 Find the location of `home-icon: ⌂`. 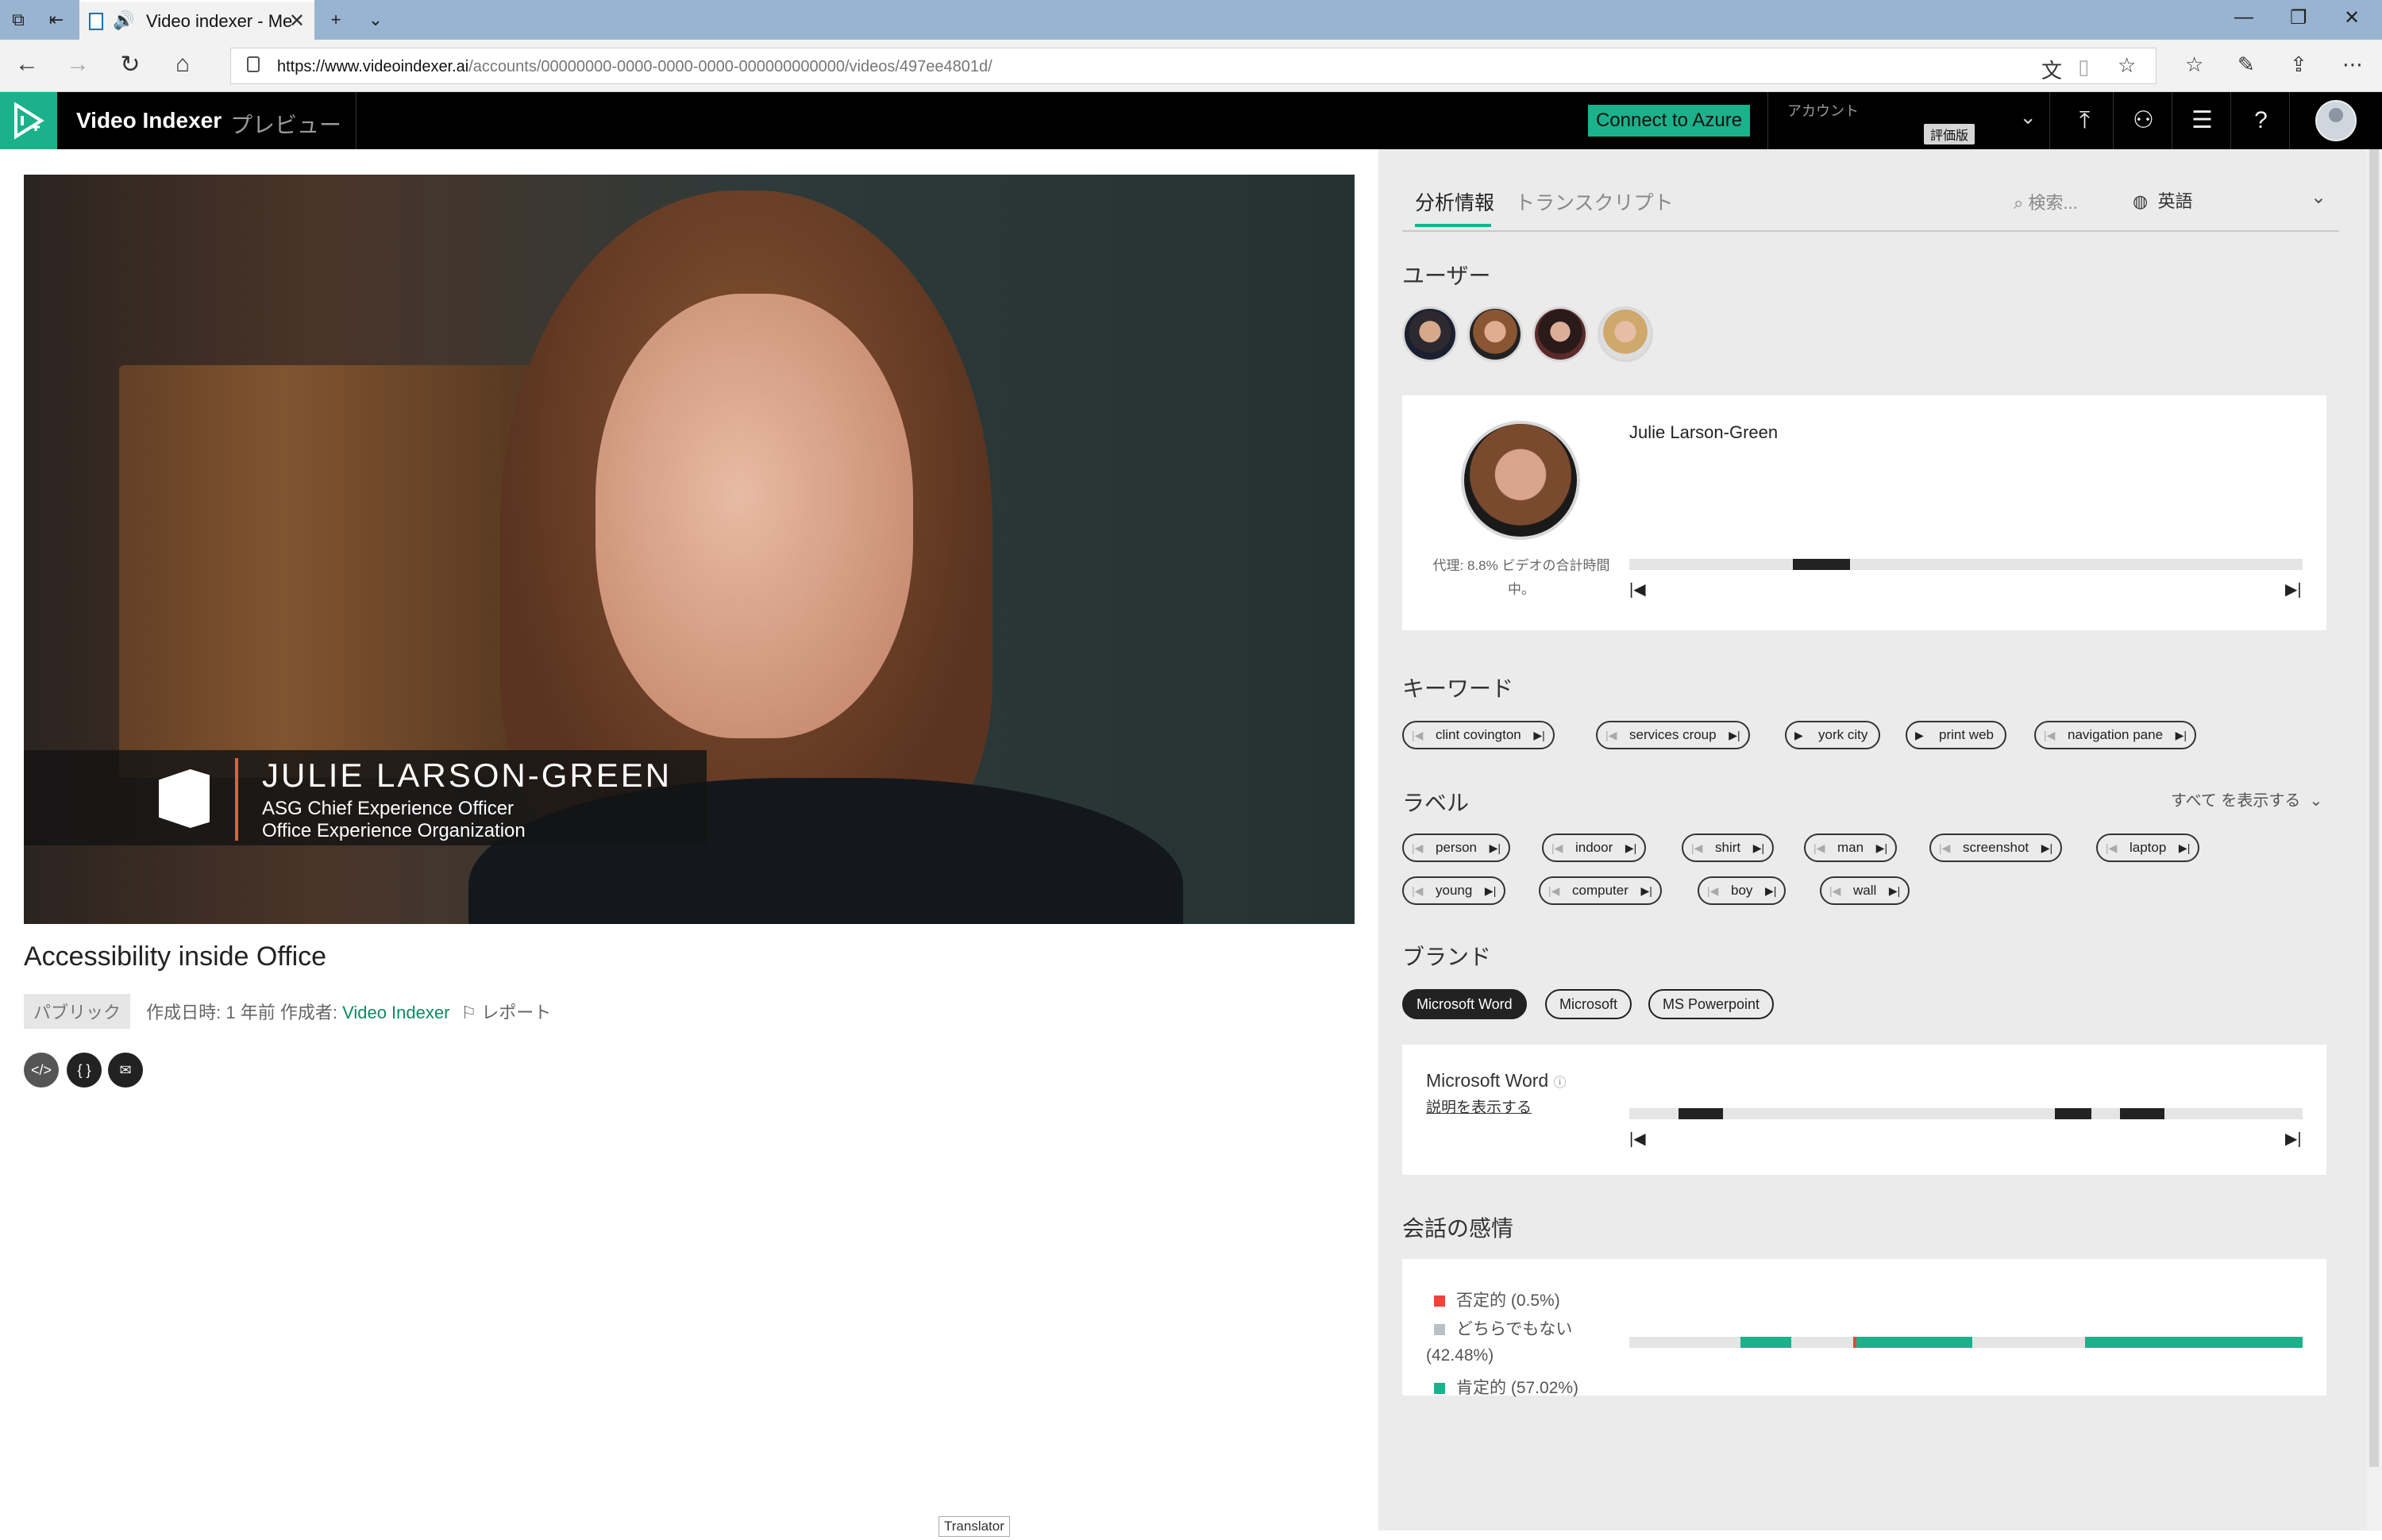

home-icon: ⌂ is located at coordinates (182, 64).